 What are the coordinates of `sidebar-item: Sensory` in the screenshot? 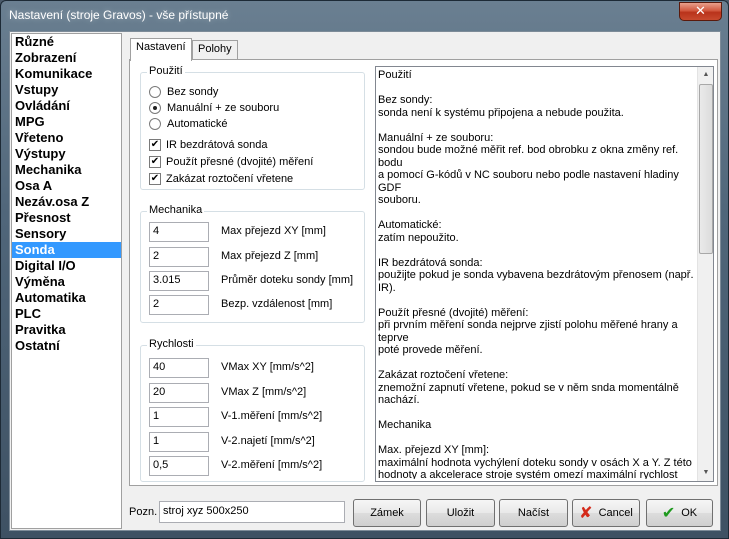 It's located at (66, 234).